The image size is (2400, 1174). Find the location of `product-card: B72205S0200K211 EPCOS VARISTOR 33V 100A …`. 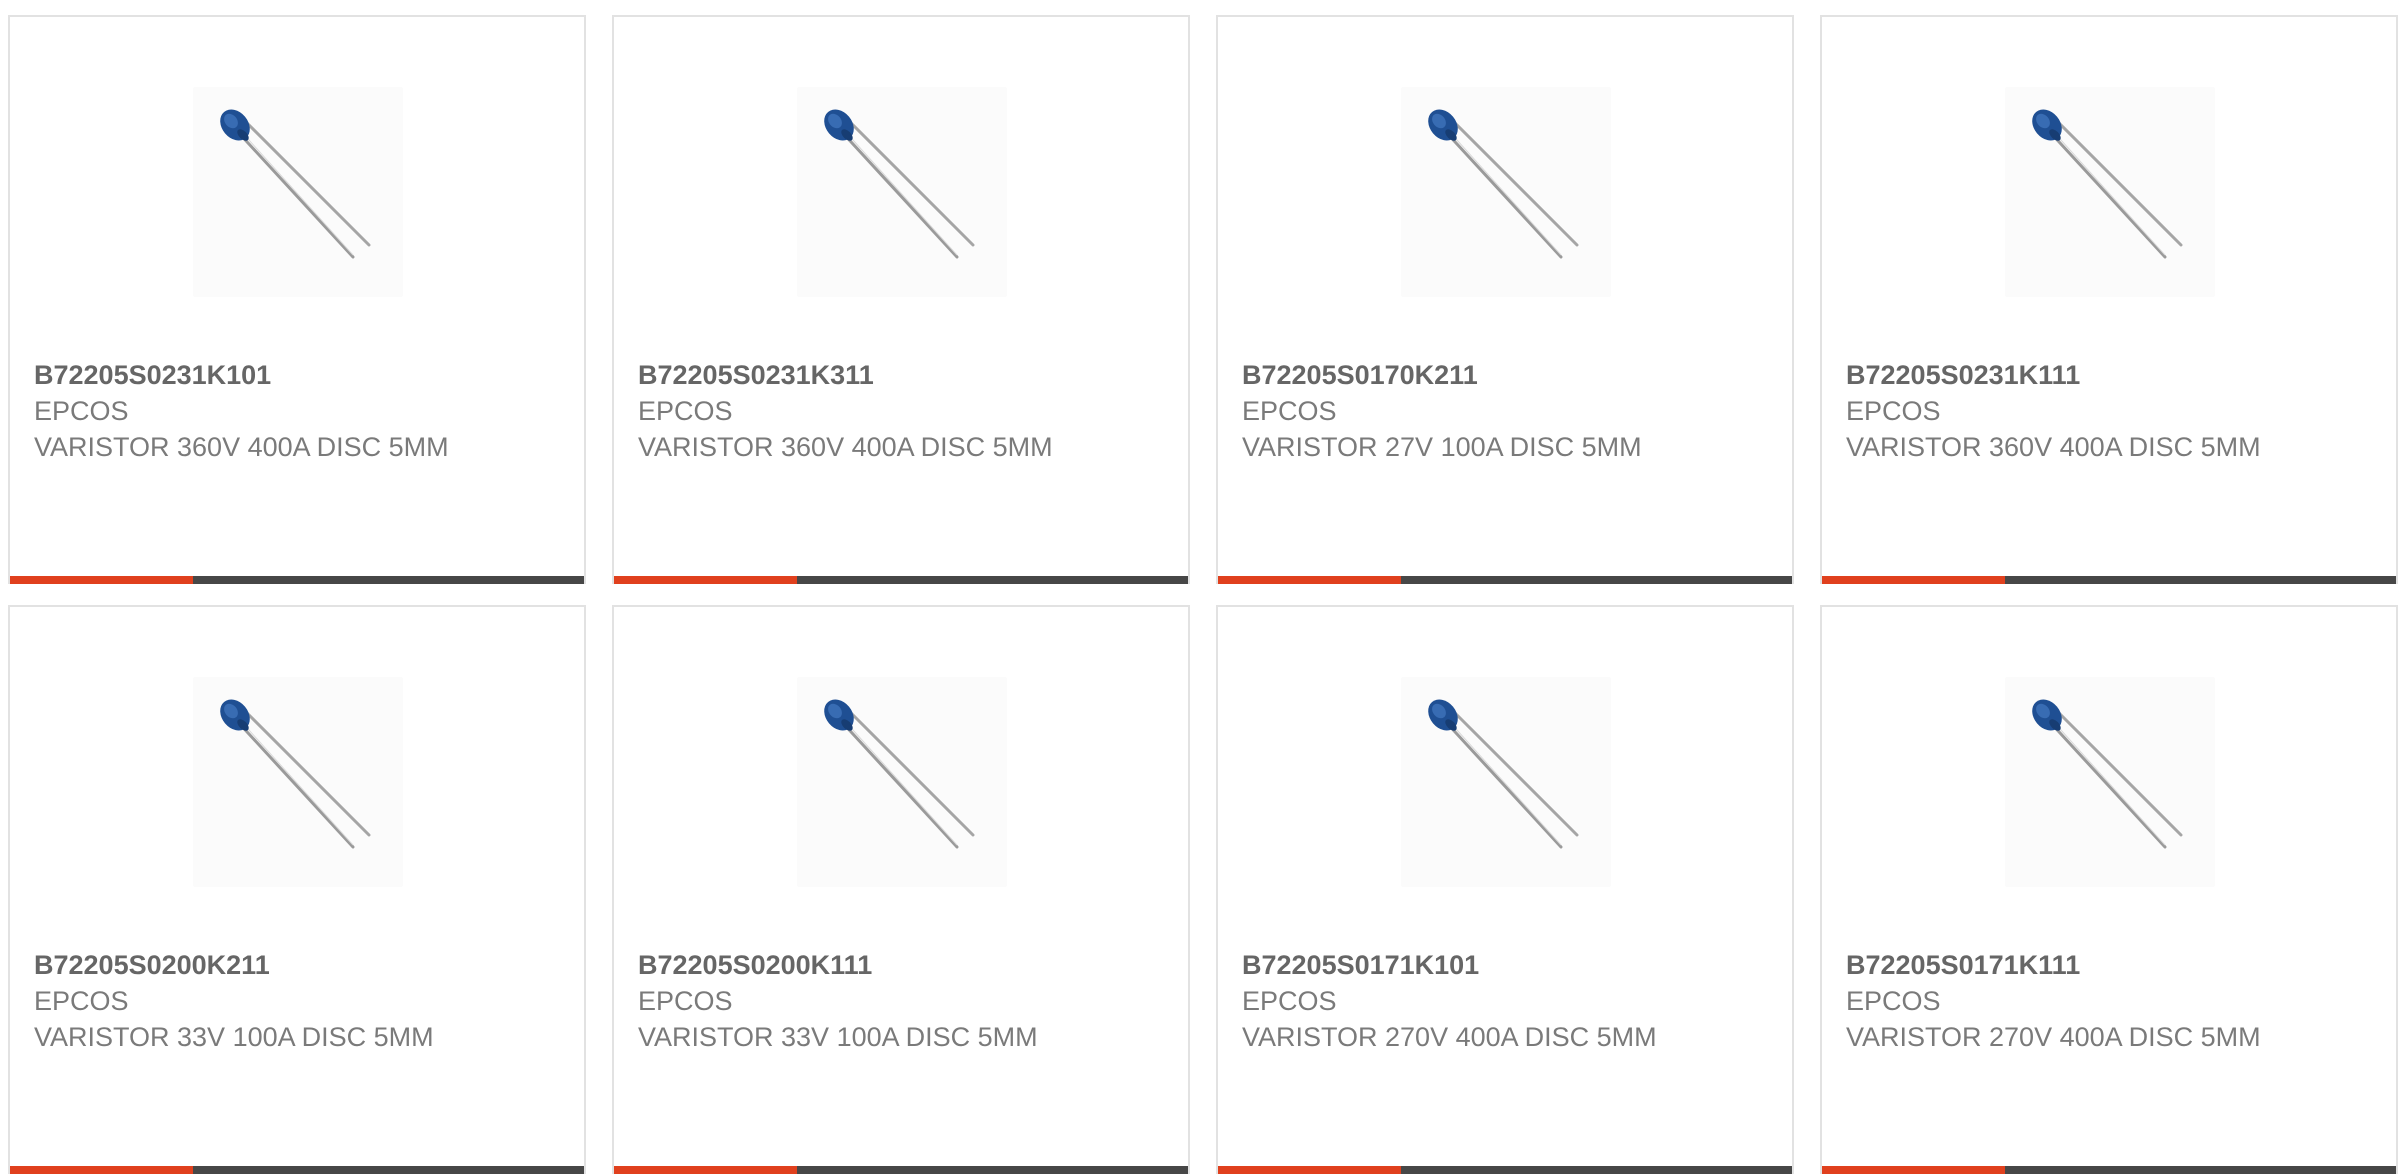

product-card: B72205S0200K211 EPCOS VARISTOR 33V 100A … is located at coordinates (297, 889).